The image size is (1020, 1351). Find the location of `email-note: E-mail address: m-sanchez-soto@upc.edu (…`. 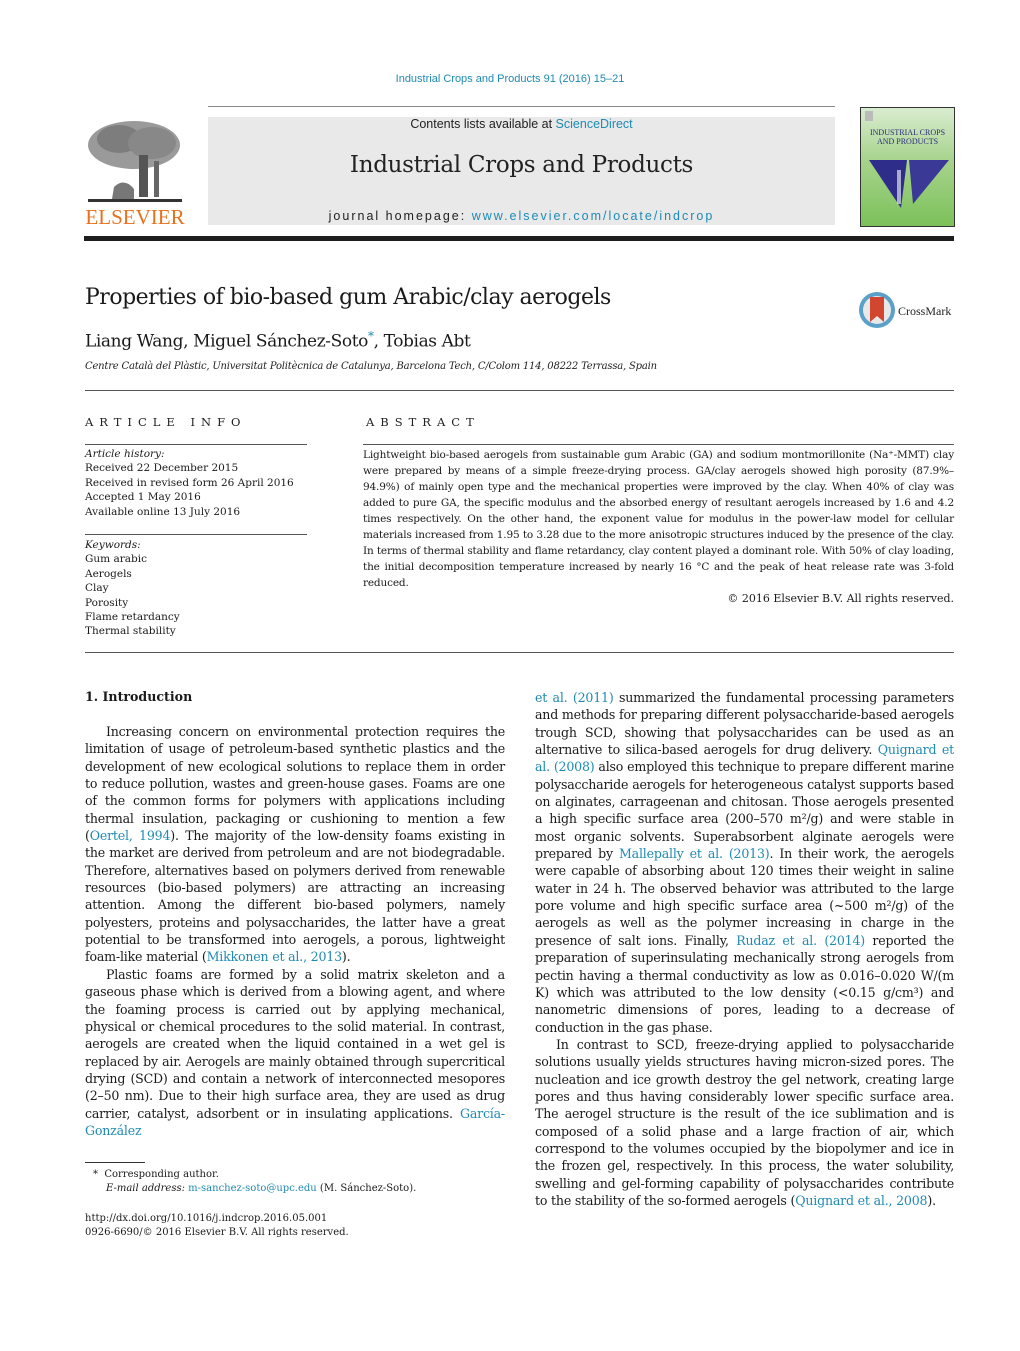

email-note: E-mail address: m-sanchez-soto@upc.edu (… is located at coordinates (261, 1189).